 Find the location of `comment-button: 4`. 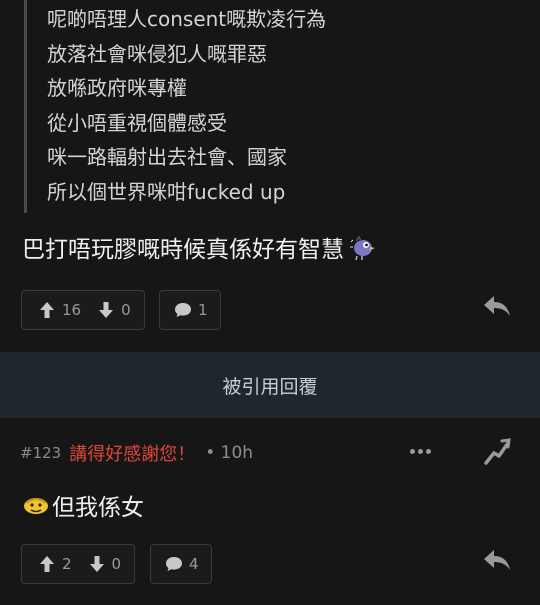

comment-button: 4 is located at coordinates (181, 564).